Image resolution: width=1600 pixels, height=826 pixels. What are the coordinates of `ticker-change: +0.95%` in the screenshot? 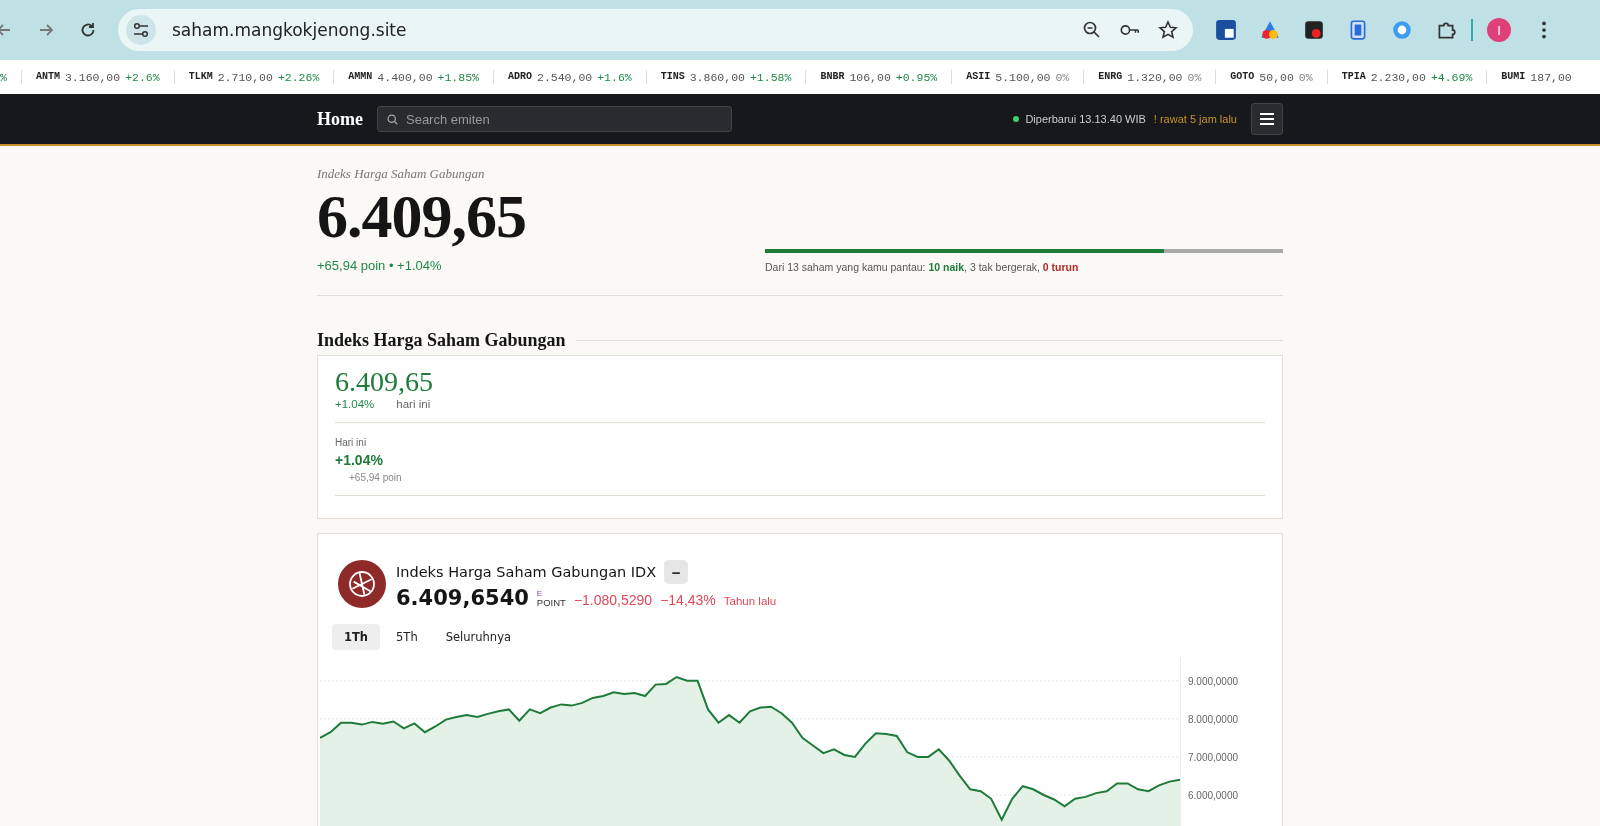 It's located at (916, 77).